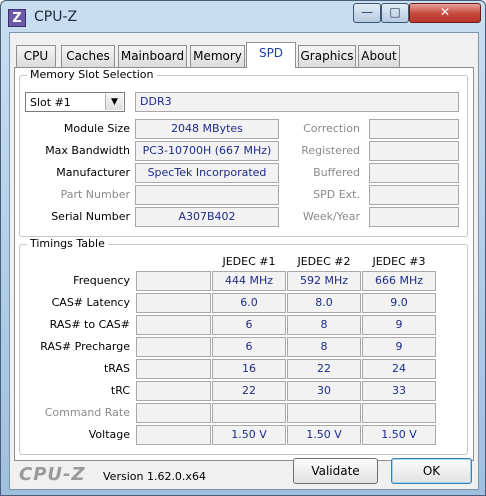 The width and height of the screenshot is (486, 496). I want to click on correction-label: Correction, so click(331, 128).